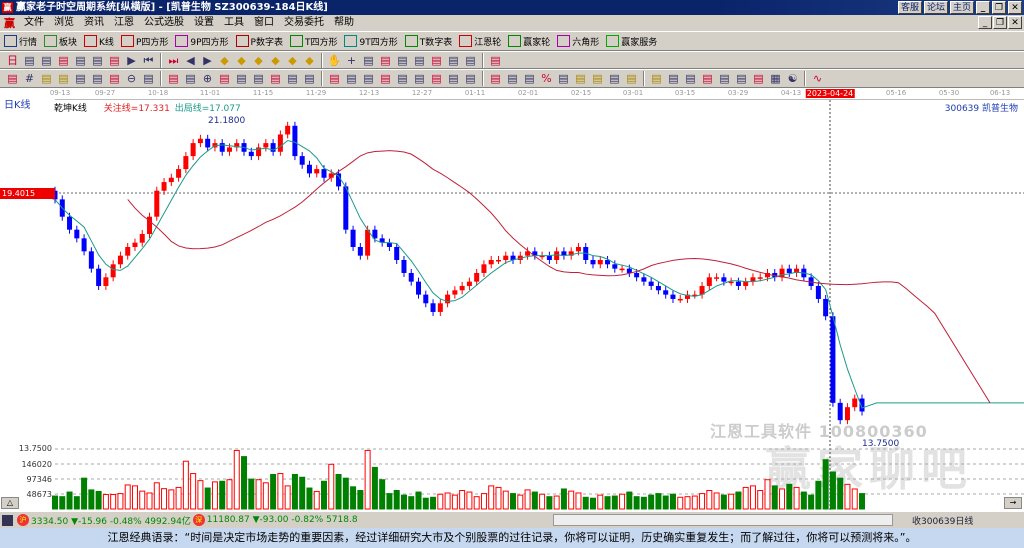  Describe the element at coordinates (580, 78) in the screenshot. I see `gold-coin-icon: ▤` at that location.